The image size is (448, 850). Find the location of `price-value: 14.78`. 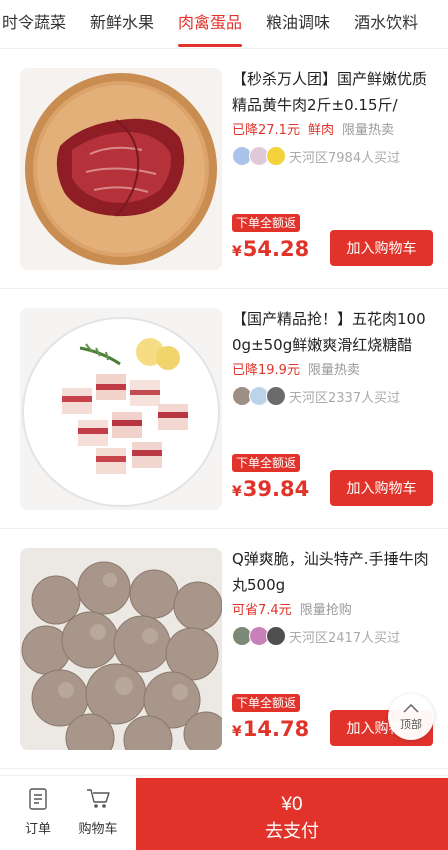

price-value: 14.78 is located at coordinates (276, 729).